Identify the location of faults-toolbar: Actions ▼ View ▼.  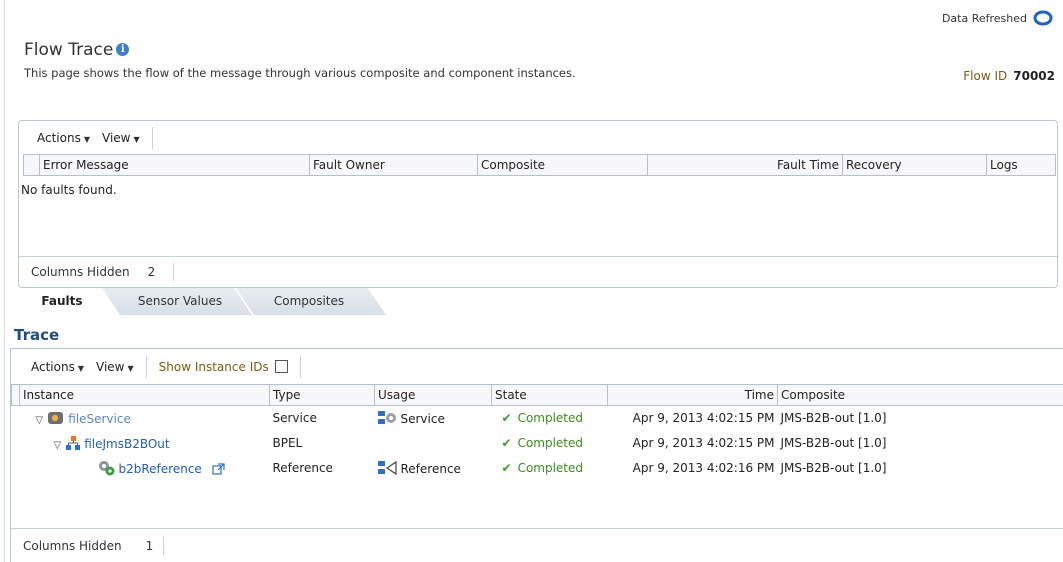
(538, 137).